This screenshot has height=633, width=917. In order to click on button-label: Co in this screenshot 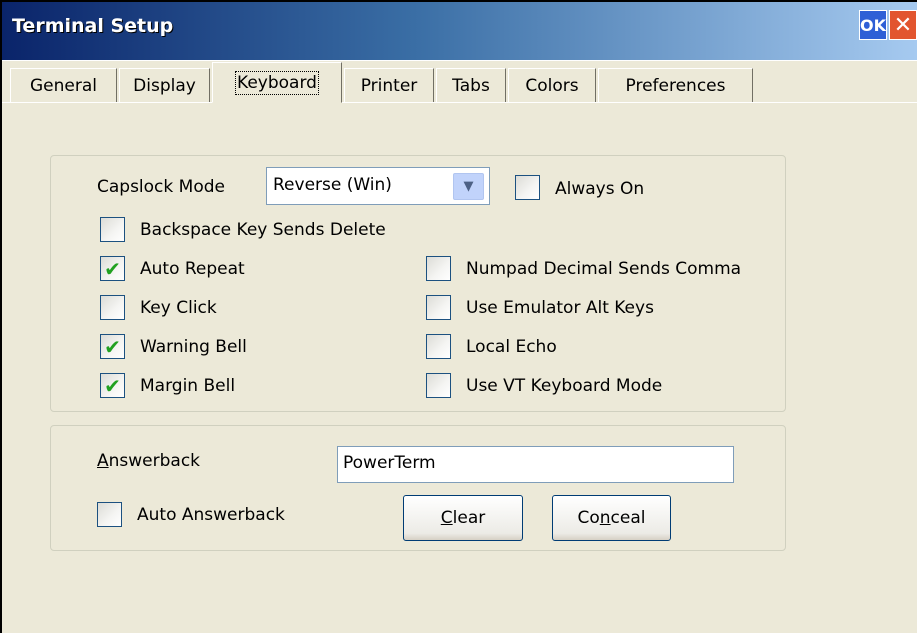, I will do `click(588, 518)`.